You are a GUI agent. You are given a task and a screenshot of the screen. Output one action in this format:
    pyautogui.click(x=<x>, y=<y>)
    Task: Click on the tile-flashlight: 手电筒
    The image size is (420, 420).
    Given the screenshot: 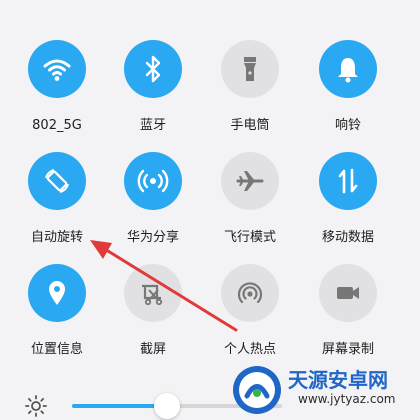 What is the action you would take?
    pyautogui.click(x=250, y=86)
    